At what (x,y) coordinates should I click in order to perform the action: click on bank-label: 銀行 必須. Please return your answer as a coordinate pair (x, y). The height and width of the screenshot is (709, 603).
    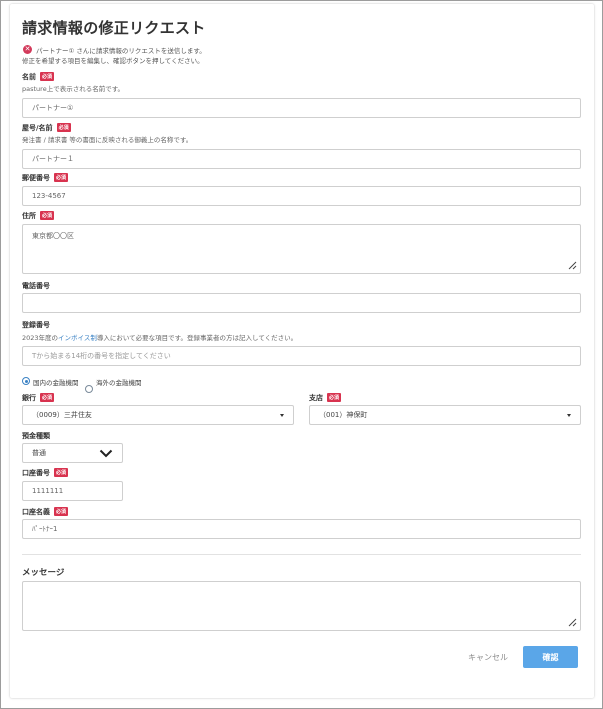
    Looking at the image, I should click on (38, 397).